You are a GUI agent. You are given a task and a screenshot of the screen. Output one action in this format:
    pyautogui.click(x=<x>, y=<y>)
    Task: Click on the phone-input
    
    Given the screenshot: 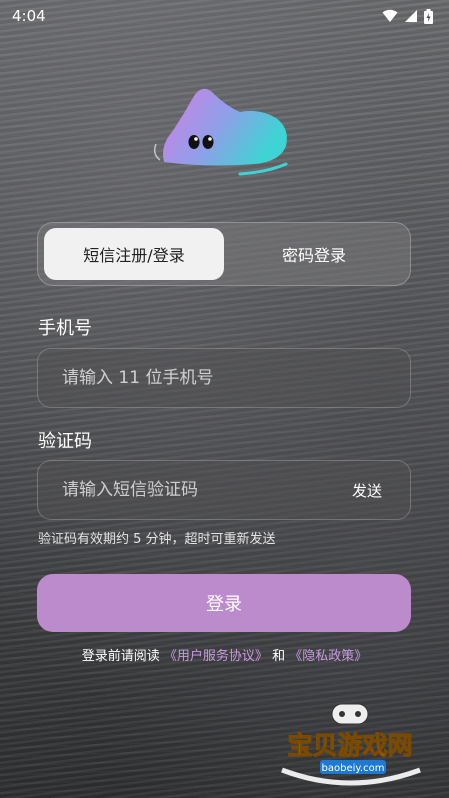 What is the action you would take?
    pyautogui.click(x=224, y=378)
    